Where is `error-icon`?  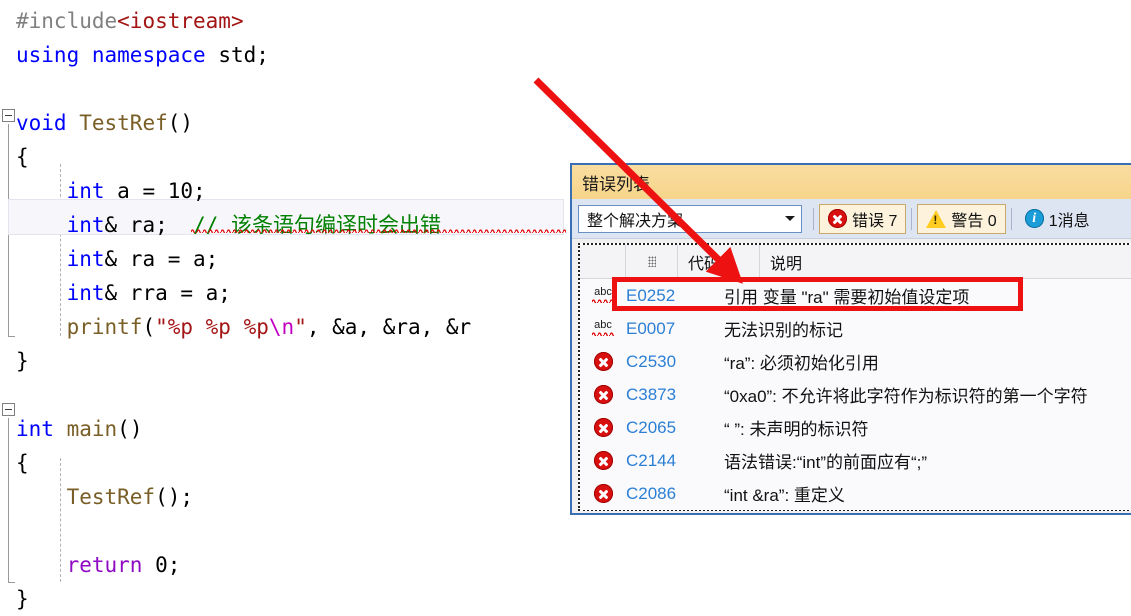
error-icon is located at coordinates (603, 394).